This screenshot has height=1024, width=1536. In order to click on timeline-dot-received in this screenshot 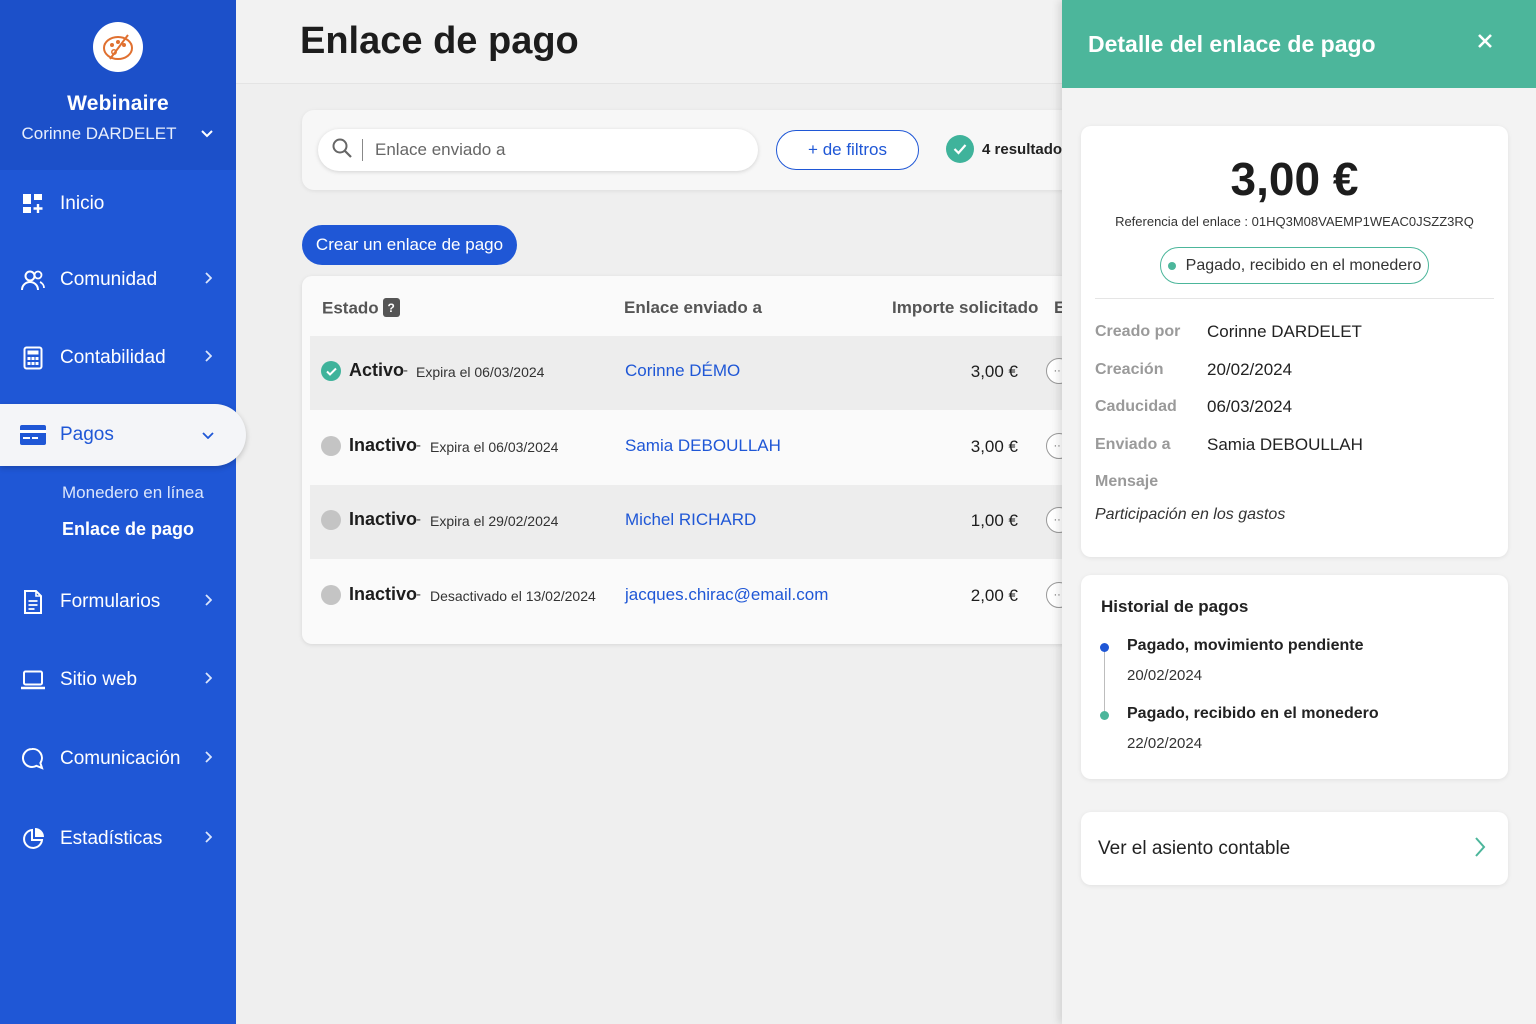, I will do `click(1104, 715)`.